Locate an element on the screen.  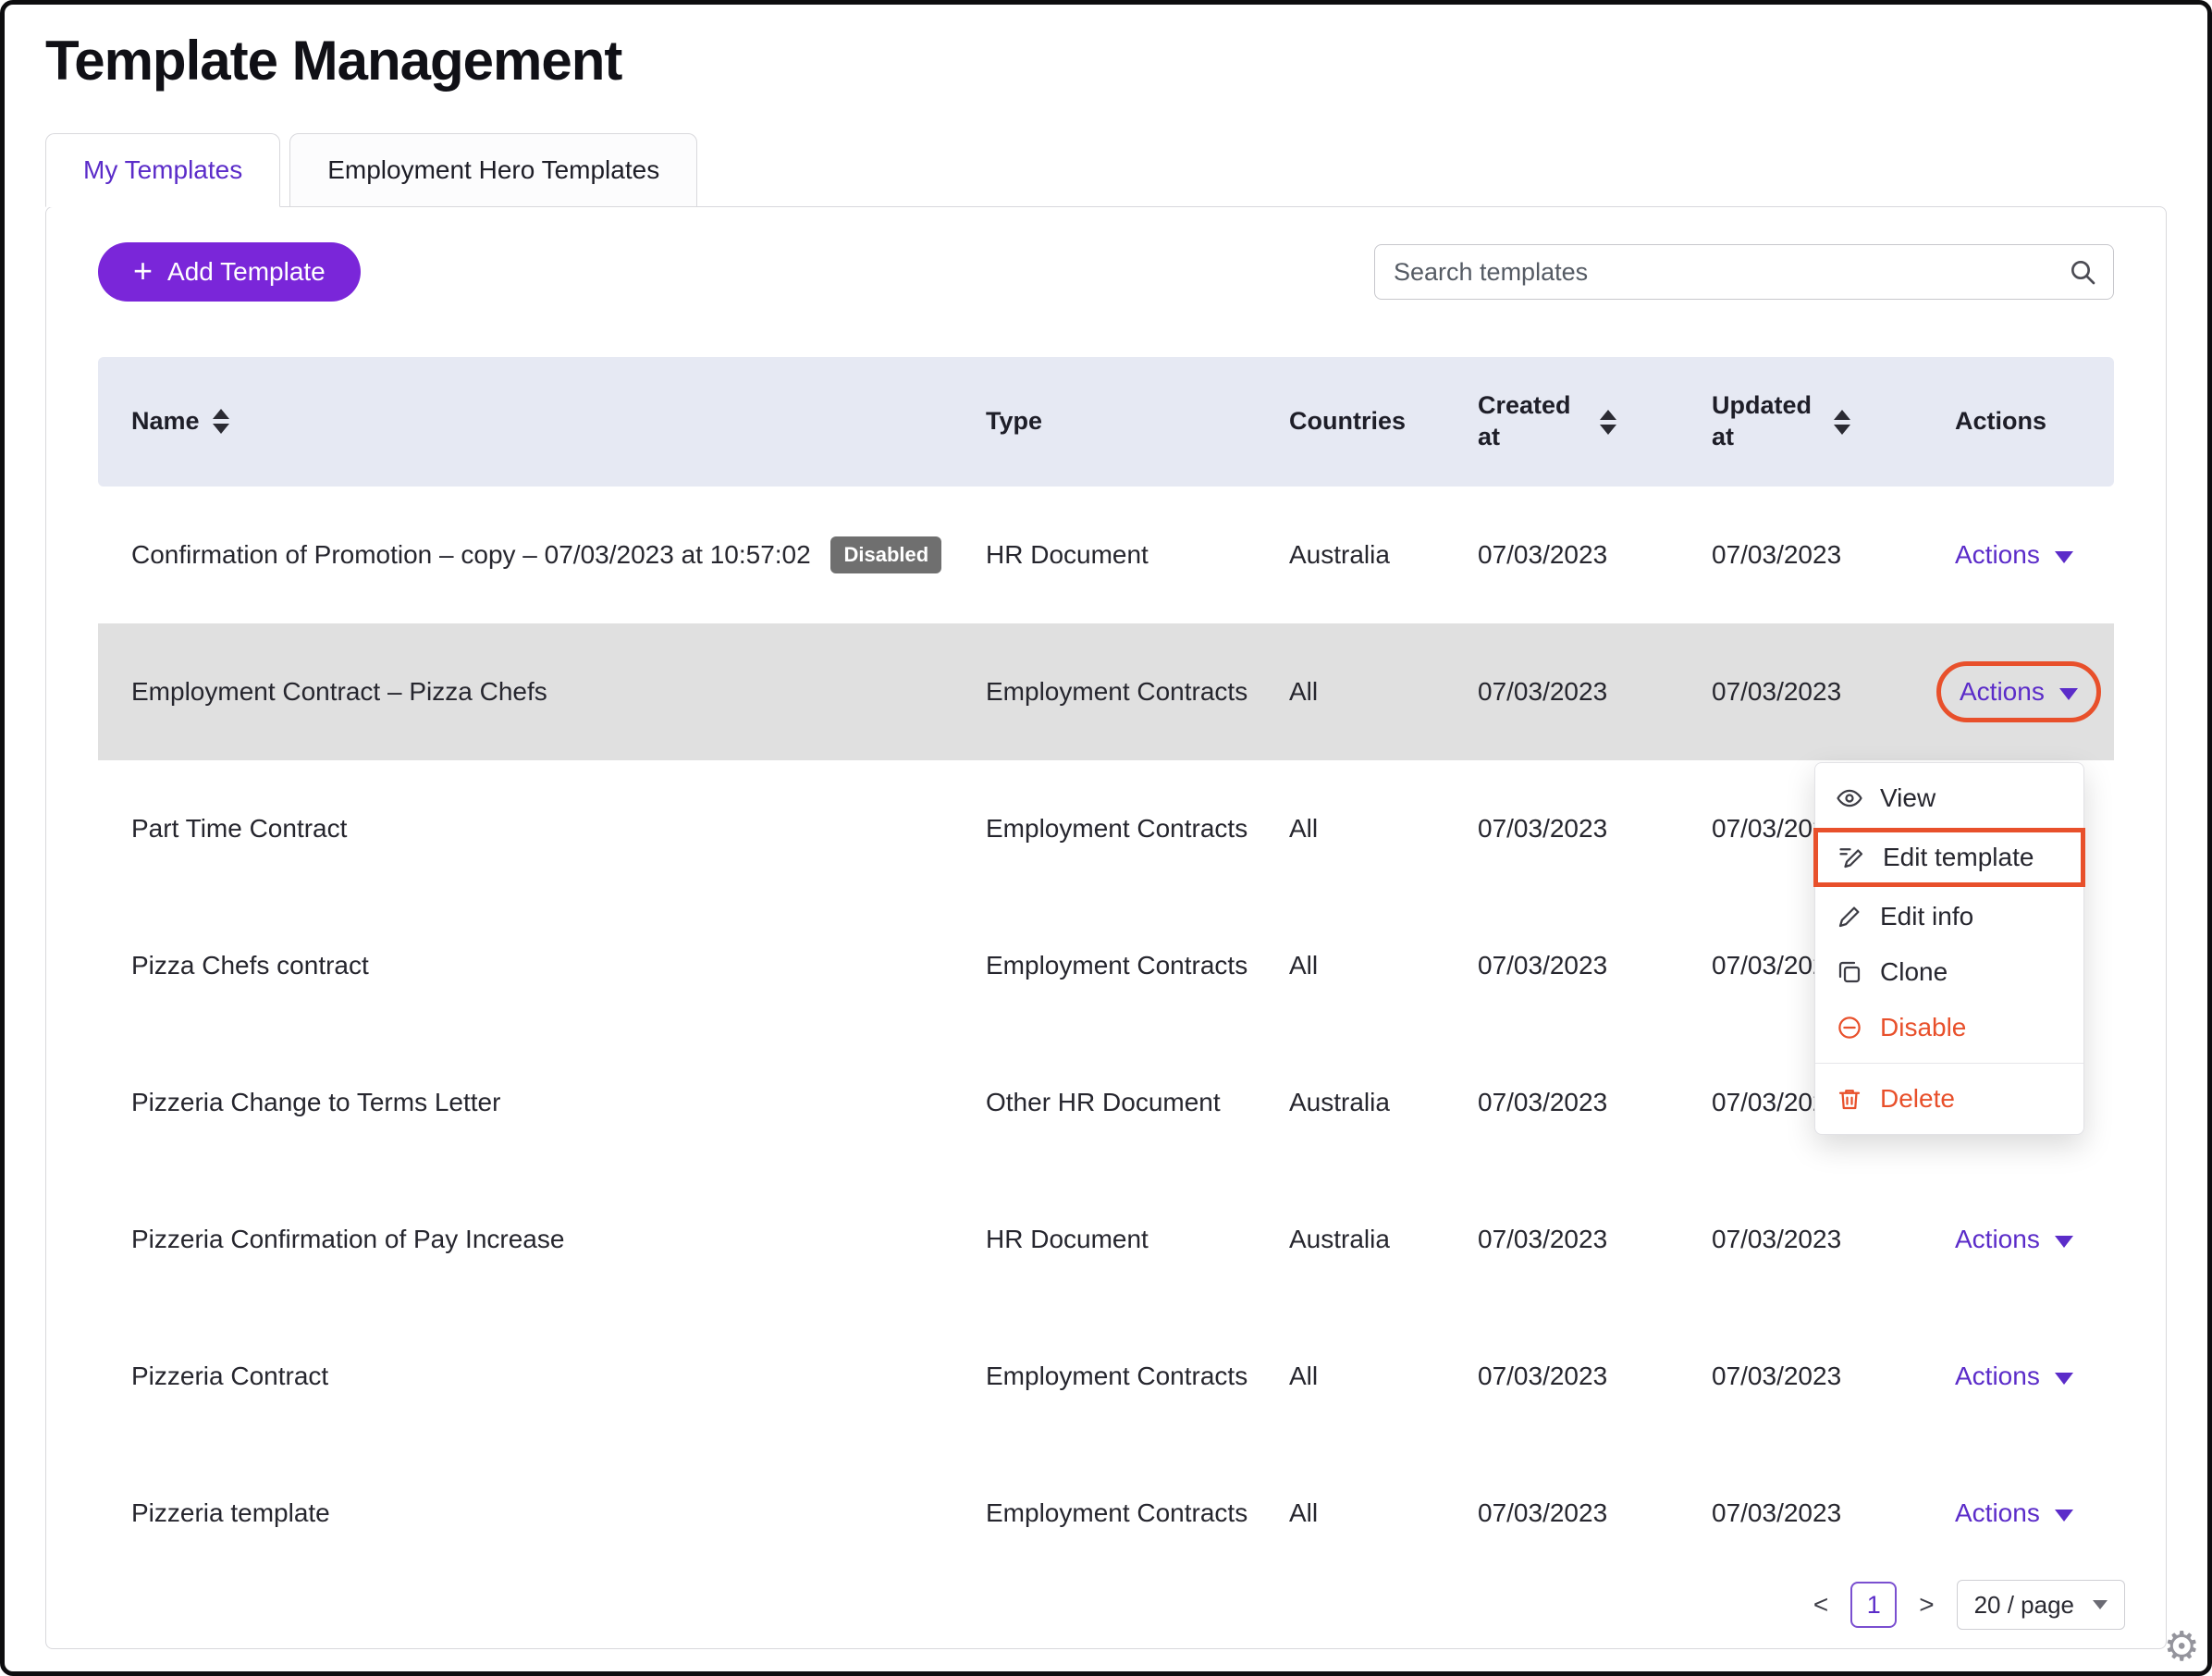
menu-item-clone: Clone is located at coordinates (1949, 972).